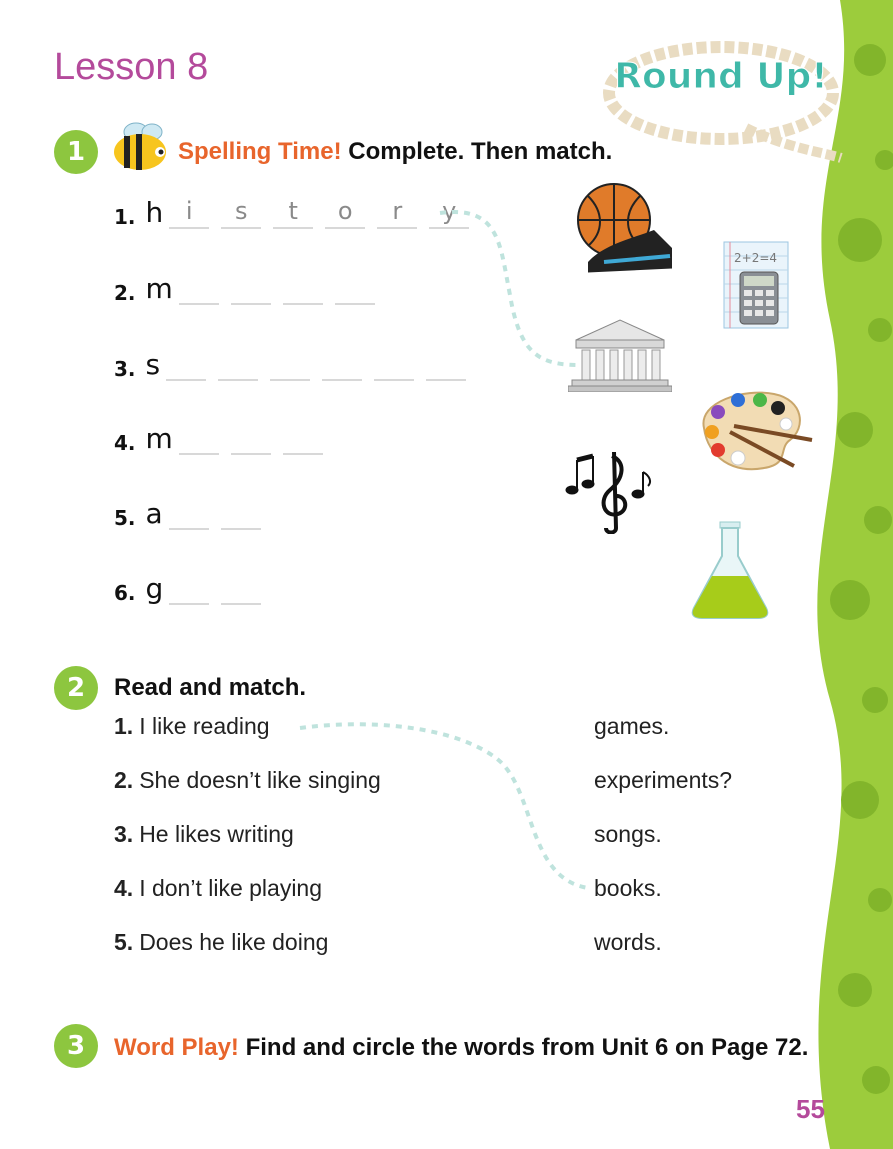 The width and height of the screenshot is (893, 1149). I want to click on sentence-text: I like reading, so click(204, 726).